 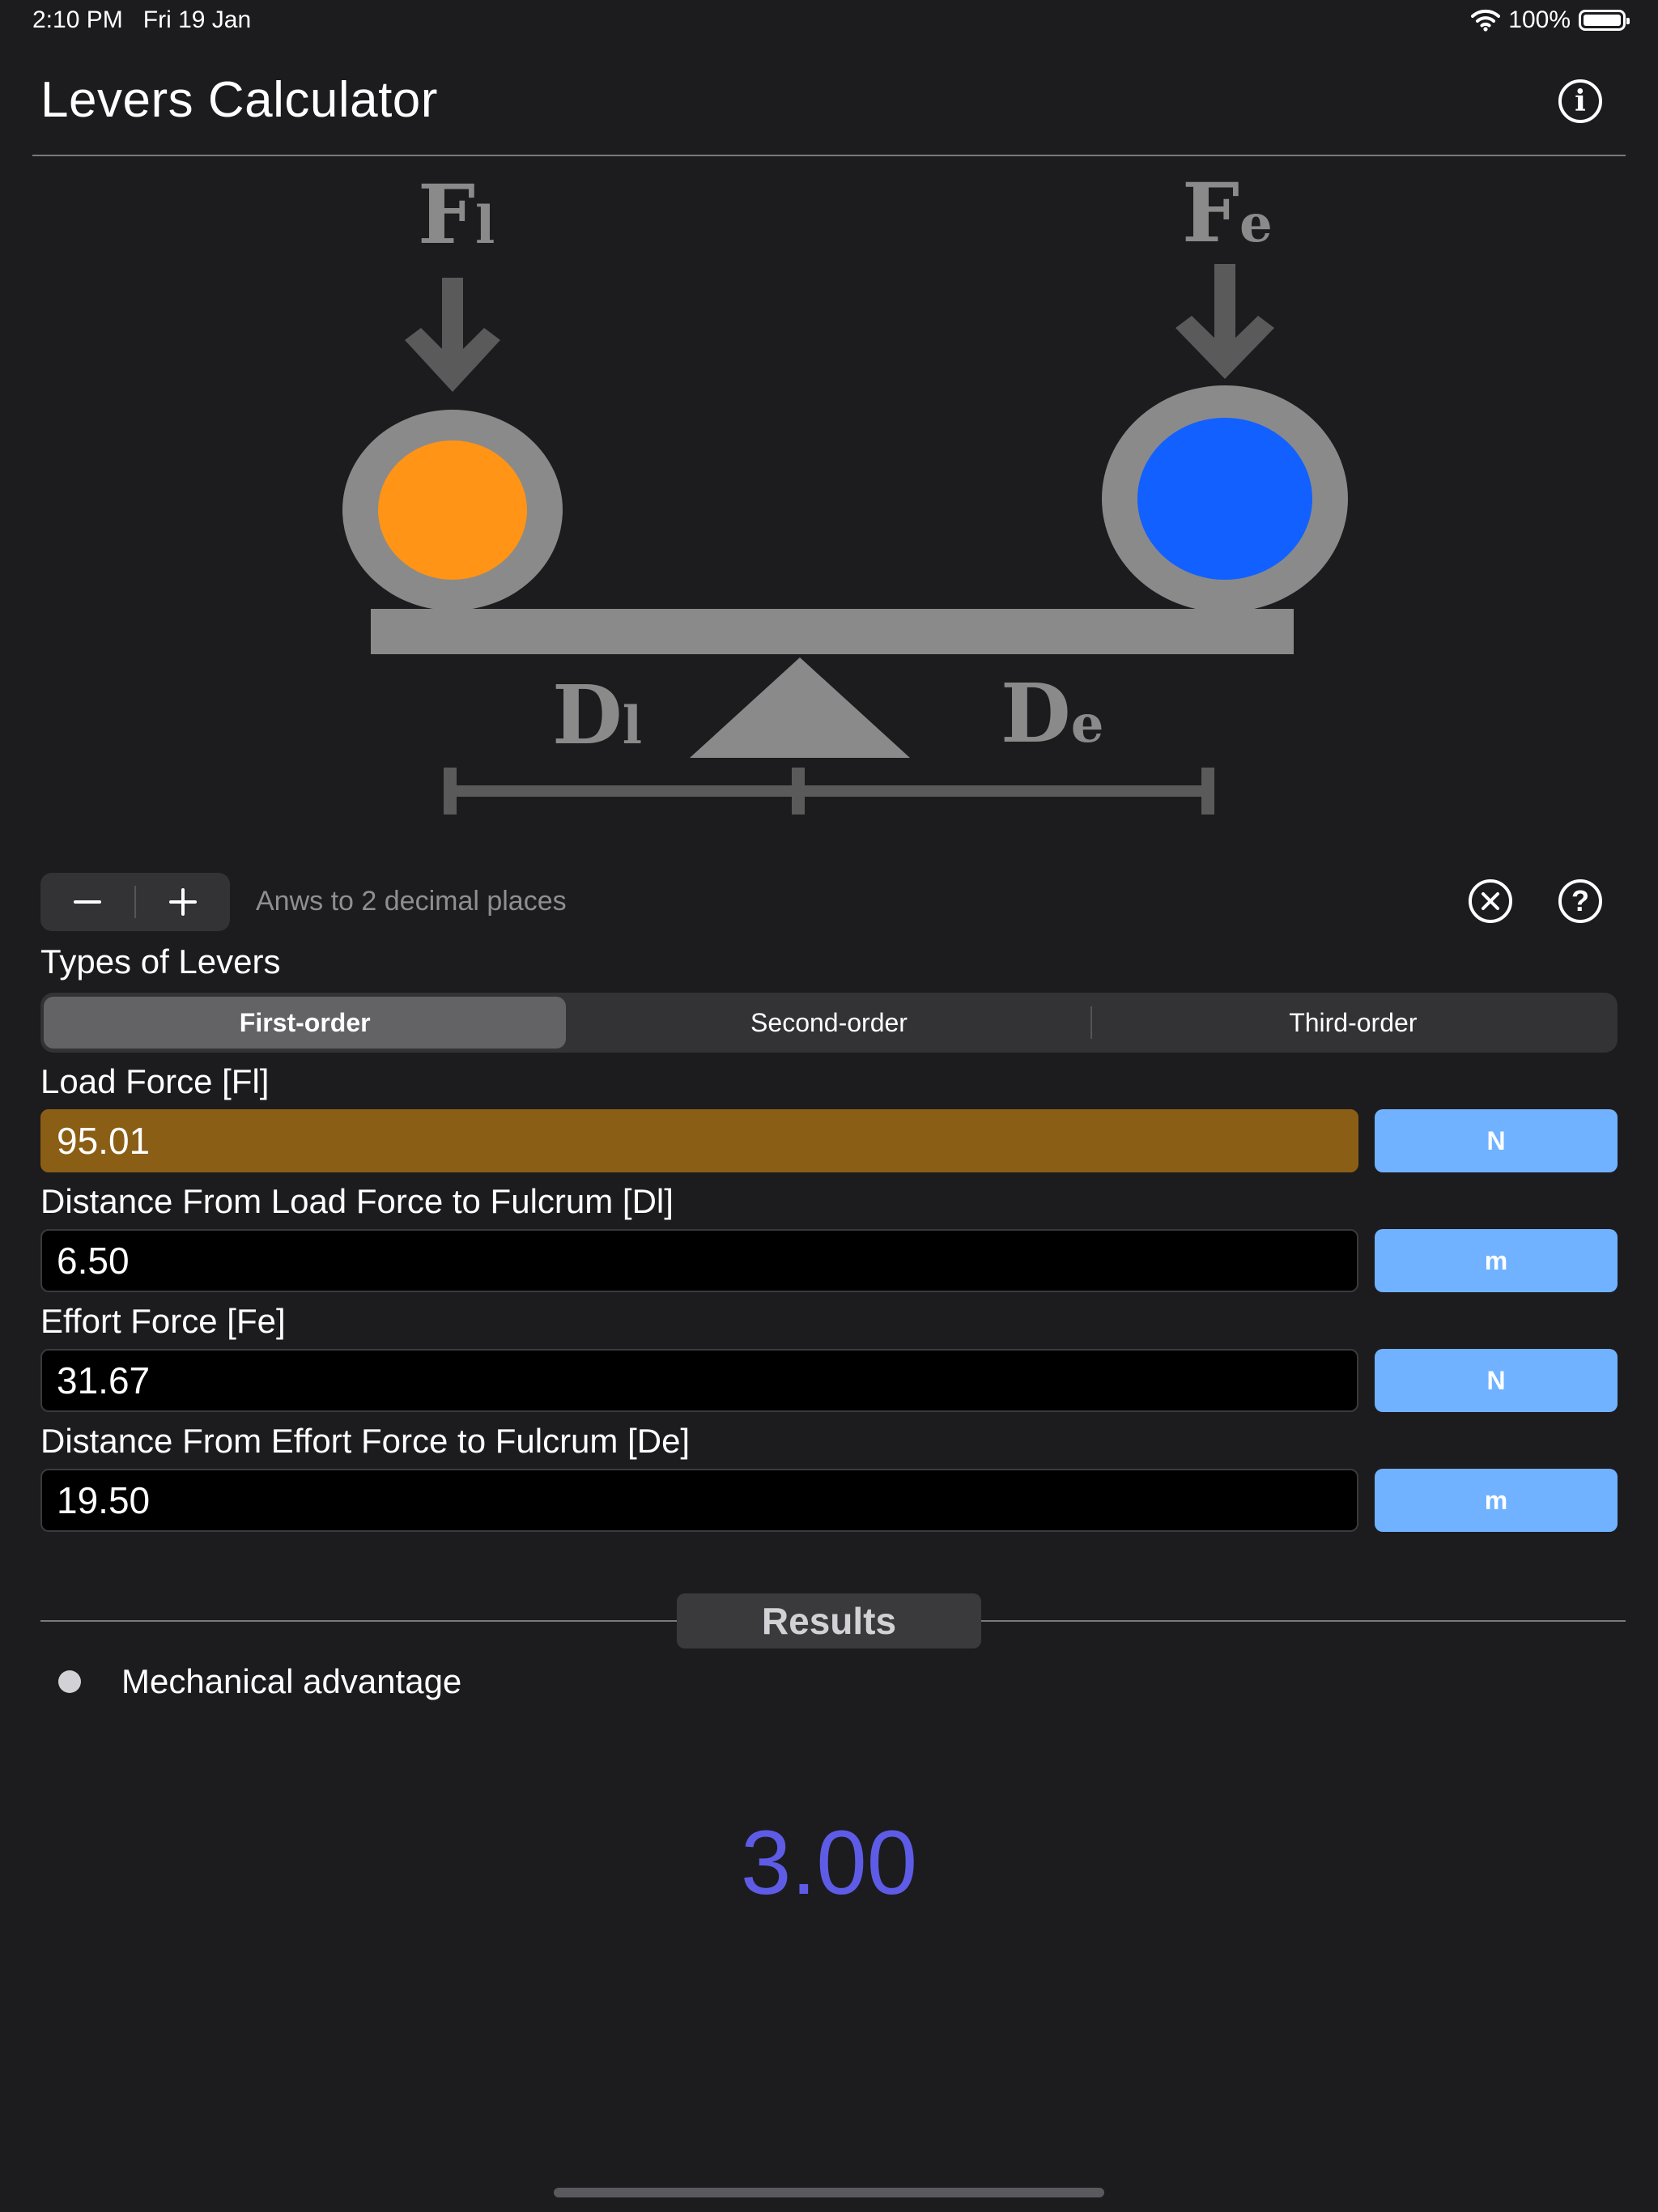 I want to click on segment-second-order: Second-order, so click(x=829, y=1023).